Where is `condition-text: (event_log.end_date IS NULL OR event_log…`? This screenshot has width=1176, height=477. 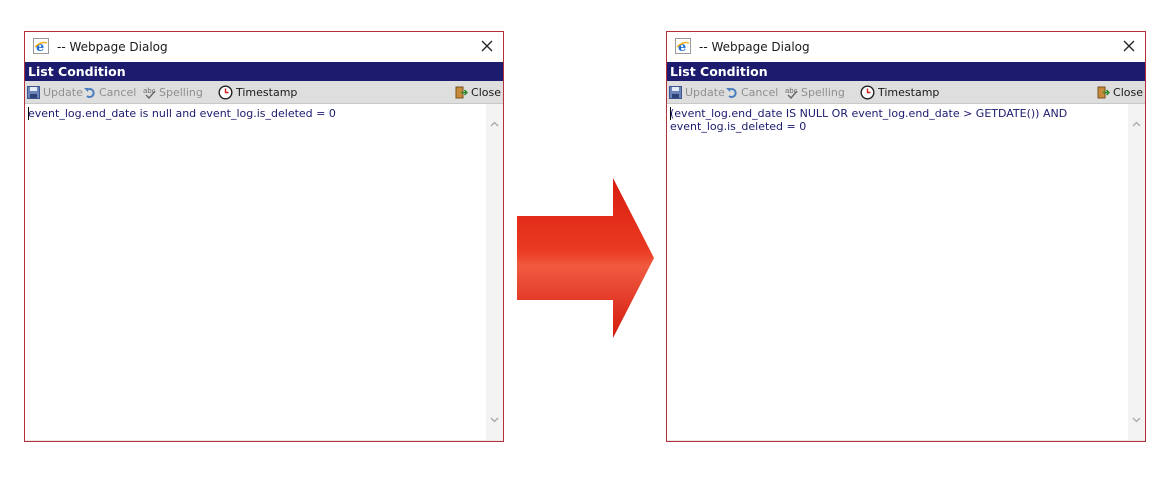
condition-text: (event_log.end_date IS NULL OR event_log… is located at coordinates (895, 120).